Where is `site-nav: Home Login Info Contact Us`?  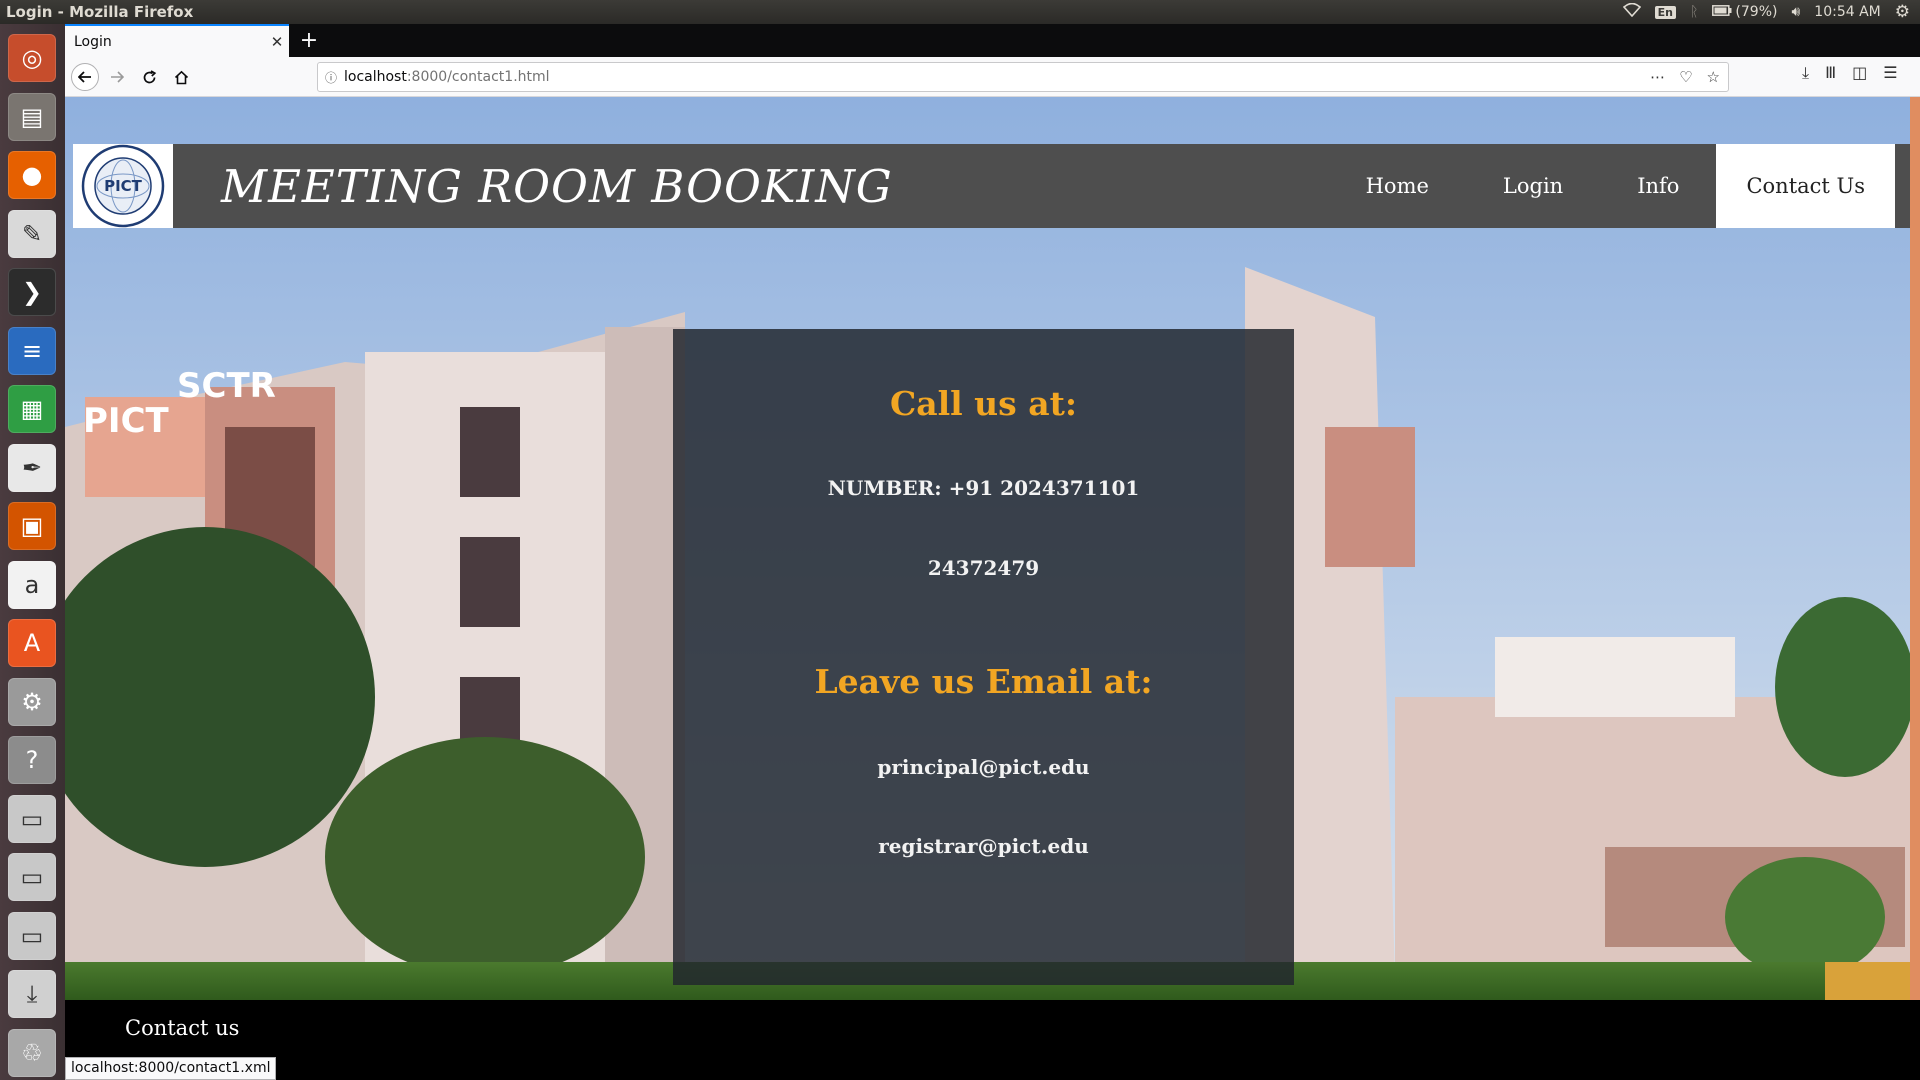 site-nav: Home Login Info Contact Us is located at coordinates (1612, 186).